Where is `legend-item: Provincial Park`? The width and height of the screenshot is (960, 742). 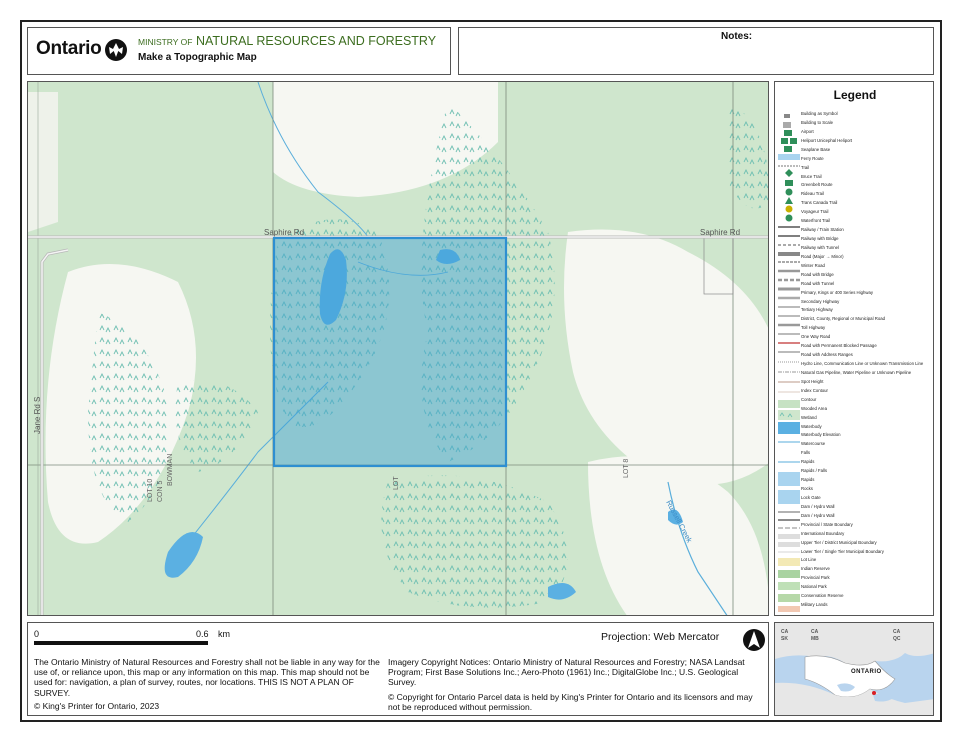 legend-item: Provincial Park is located at coordinates (815, 578).